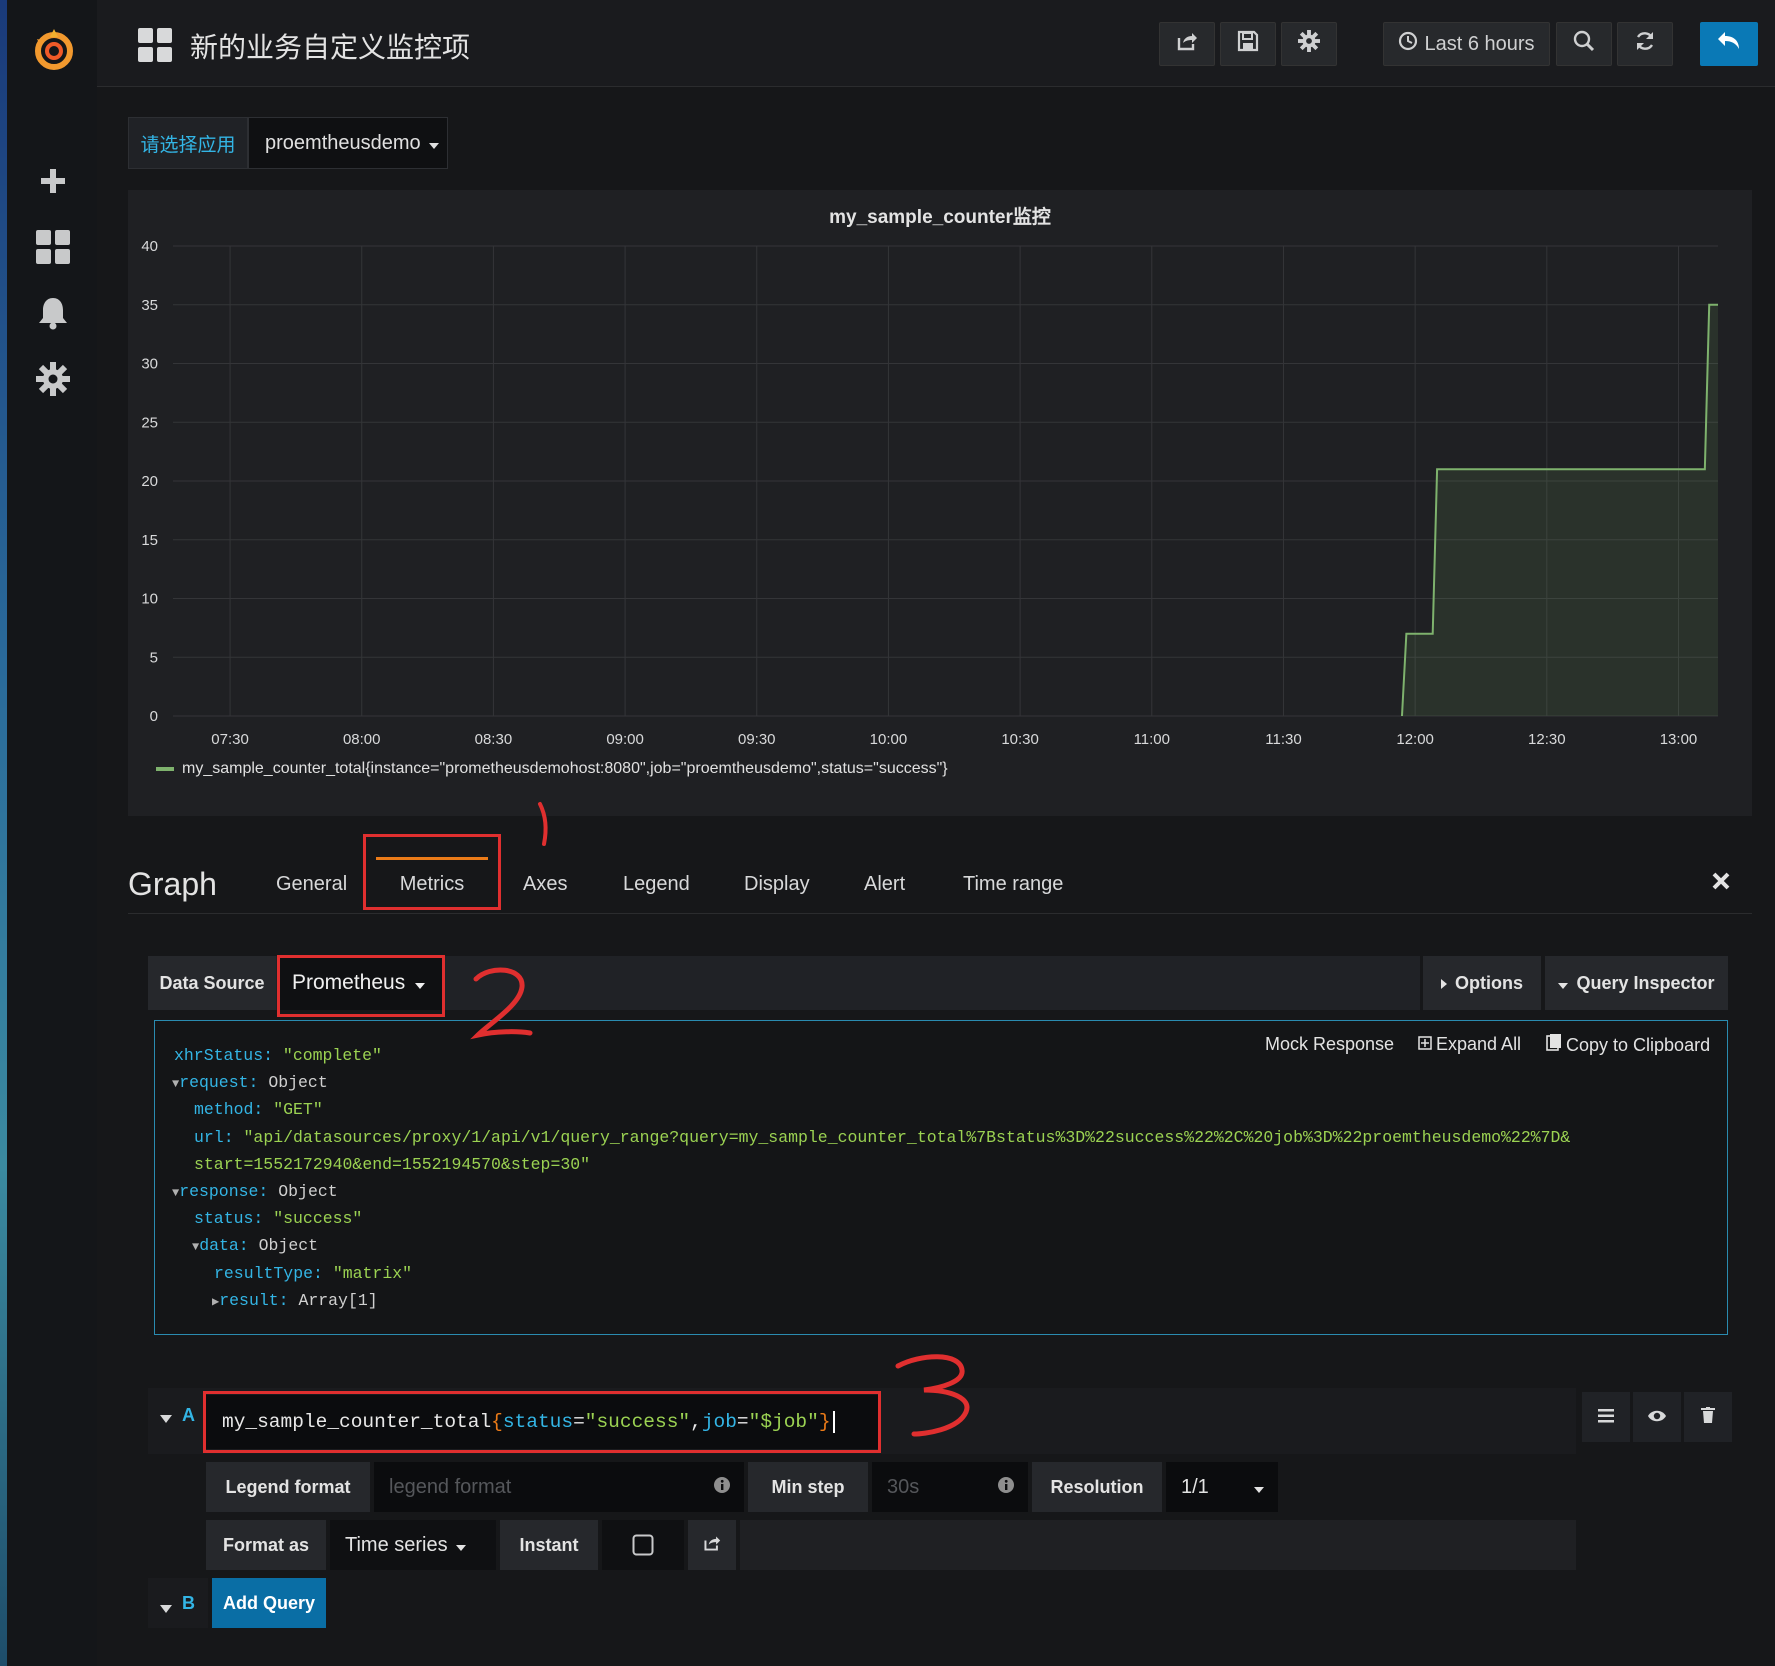  What do you see at coordinates (149, 422) in the screenshot?
I see `y-tick-label: 25` at bounding box center [149, 422].